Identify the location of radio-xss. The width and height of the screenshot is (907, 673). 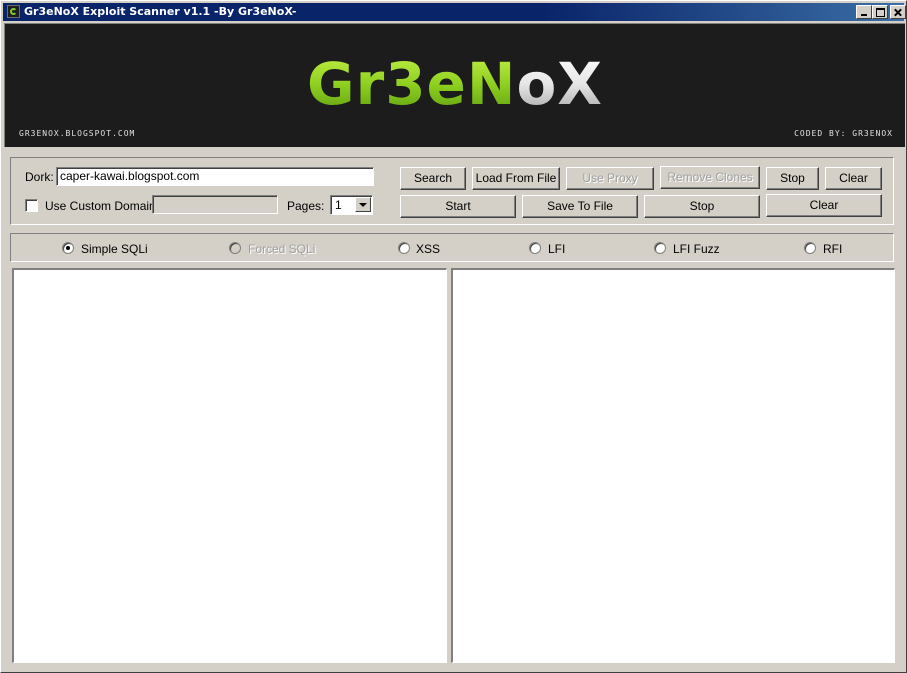
(404, 248).